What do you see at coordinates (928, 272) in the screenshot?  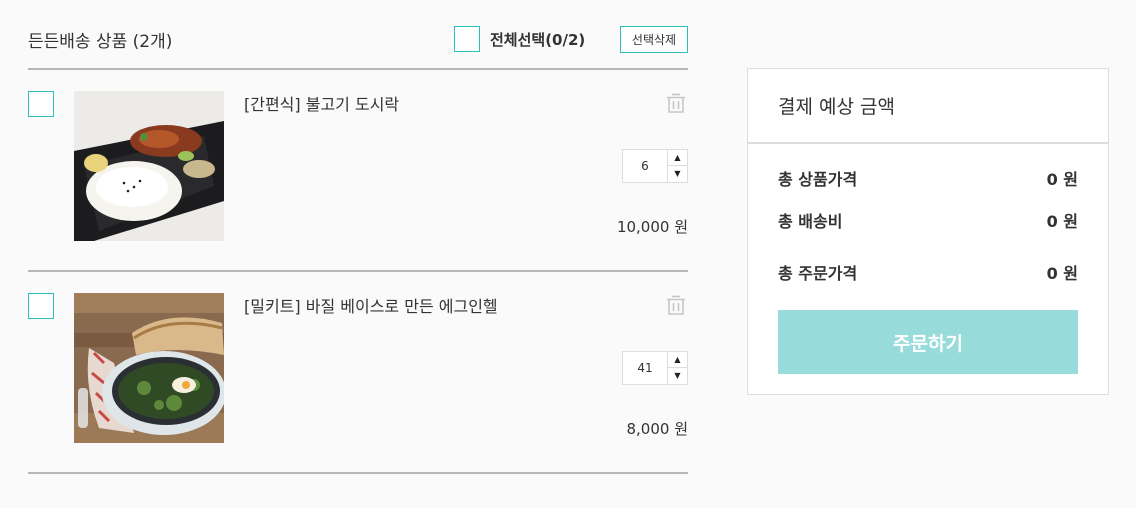 I see `total-order-price-row: 총 주문가격 0 원` at bounding box center [928, 272].